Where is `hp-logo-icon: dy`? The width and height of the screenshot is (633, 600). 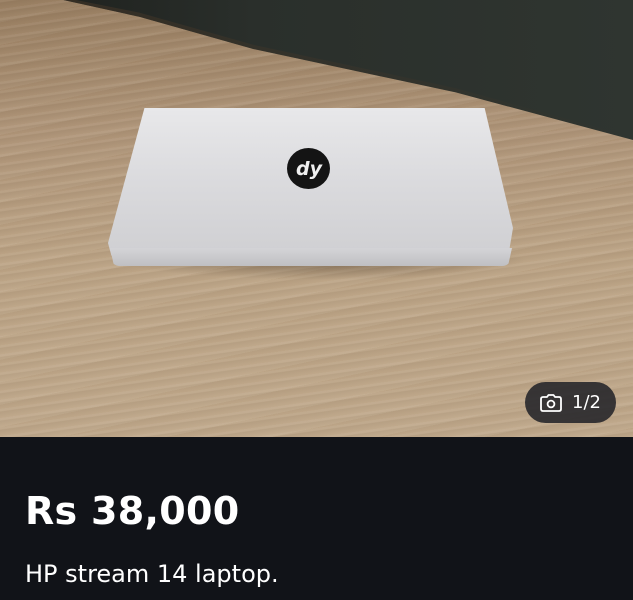 hp-logo-icon: dy is located at coordinates (308, 168).